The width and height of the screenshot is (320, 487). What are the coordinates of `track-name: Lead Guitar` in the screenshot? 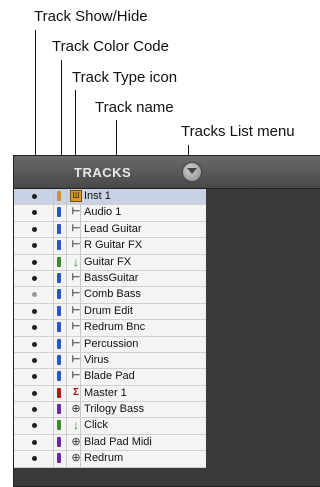 It's located at (112, 229).